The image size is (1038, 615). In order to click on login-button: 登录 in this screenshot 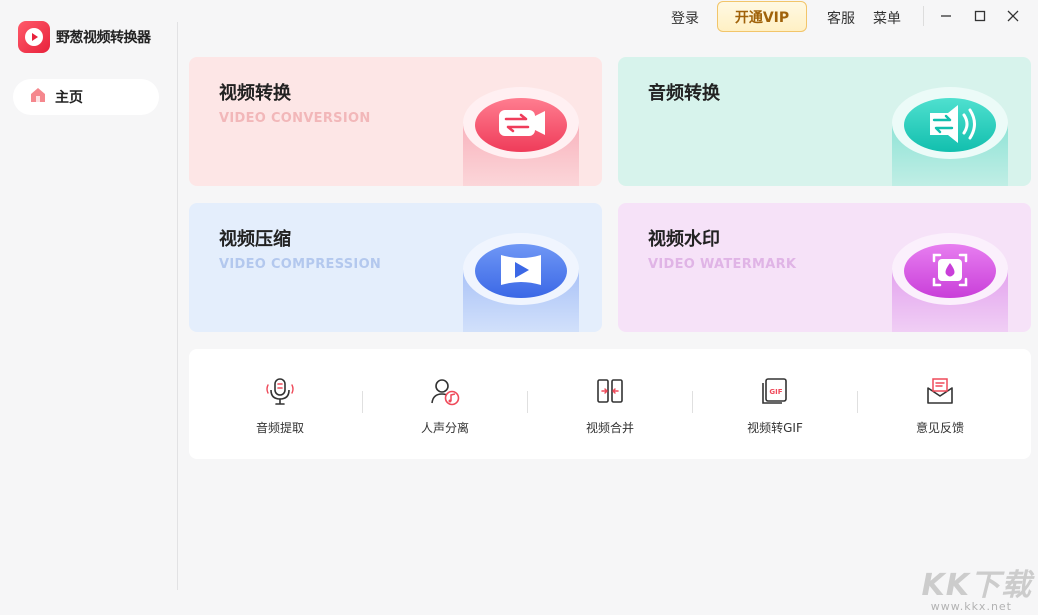, I will do `click(685, 18)`.